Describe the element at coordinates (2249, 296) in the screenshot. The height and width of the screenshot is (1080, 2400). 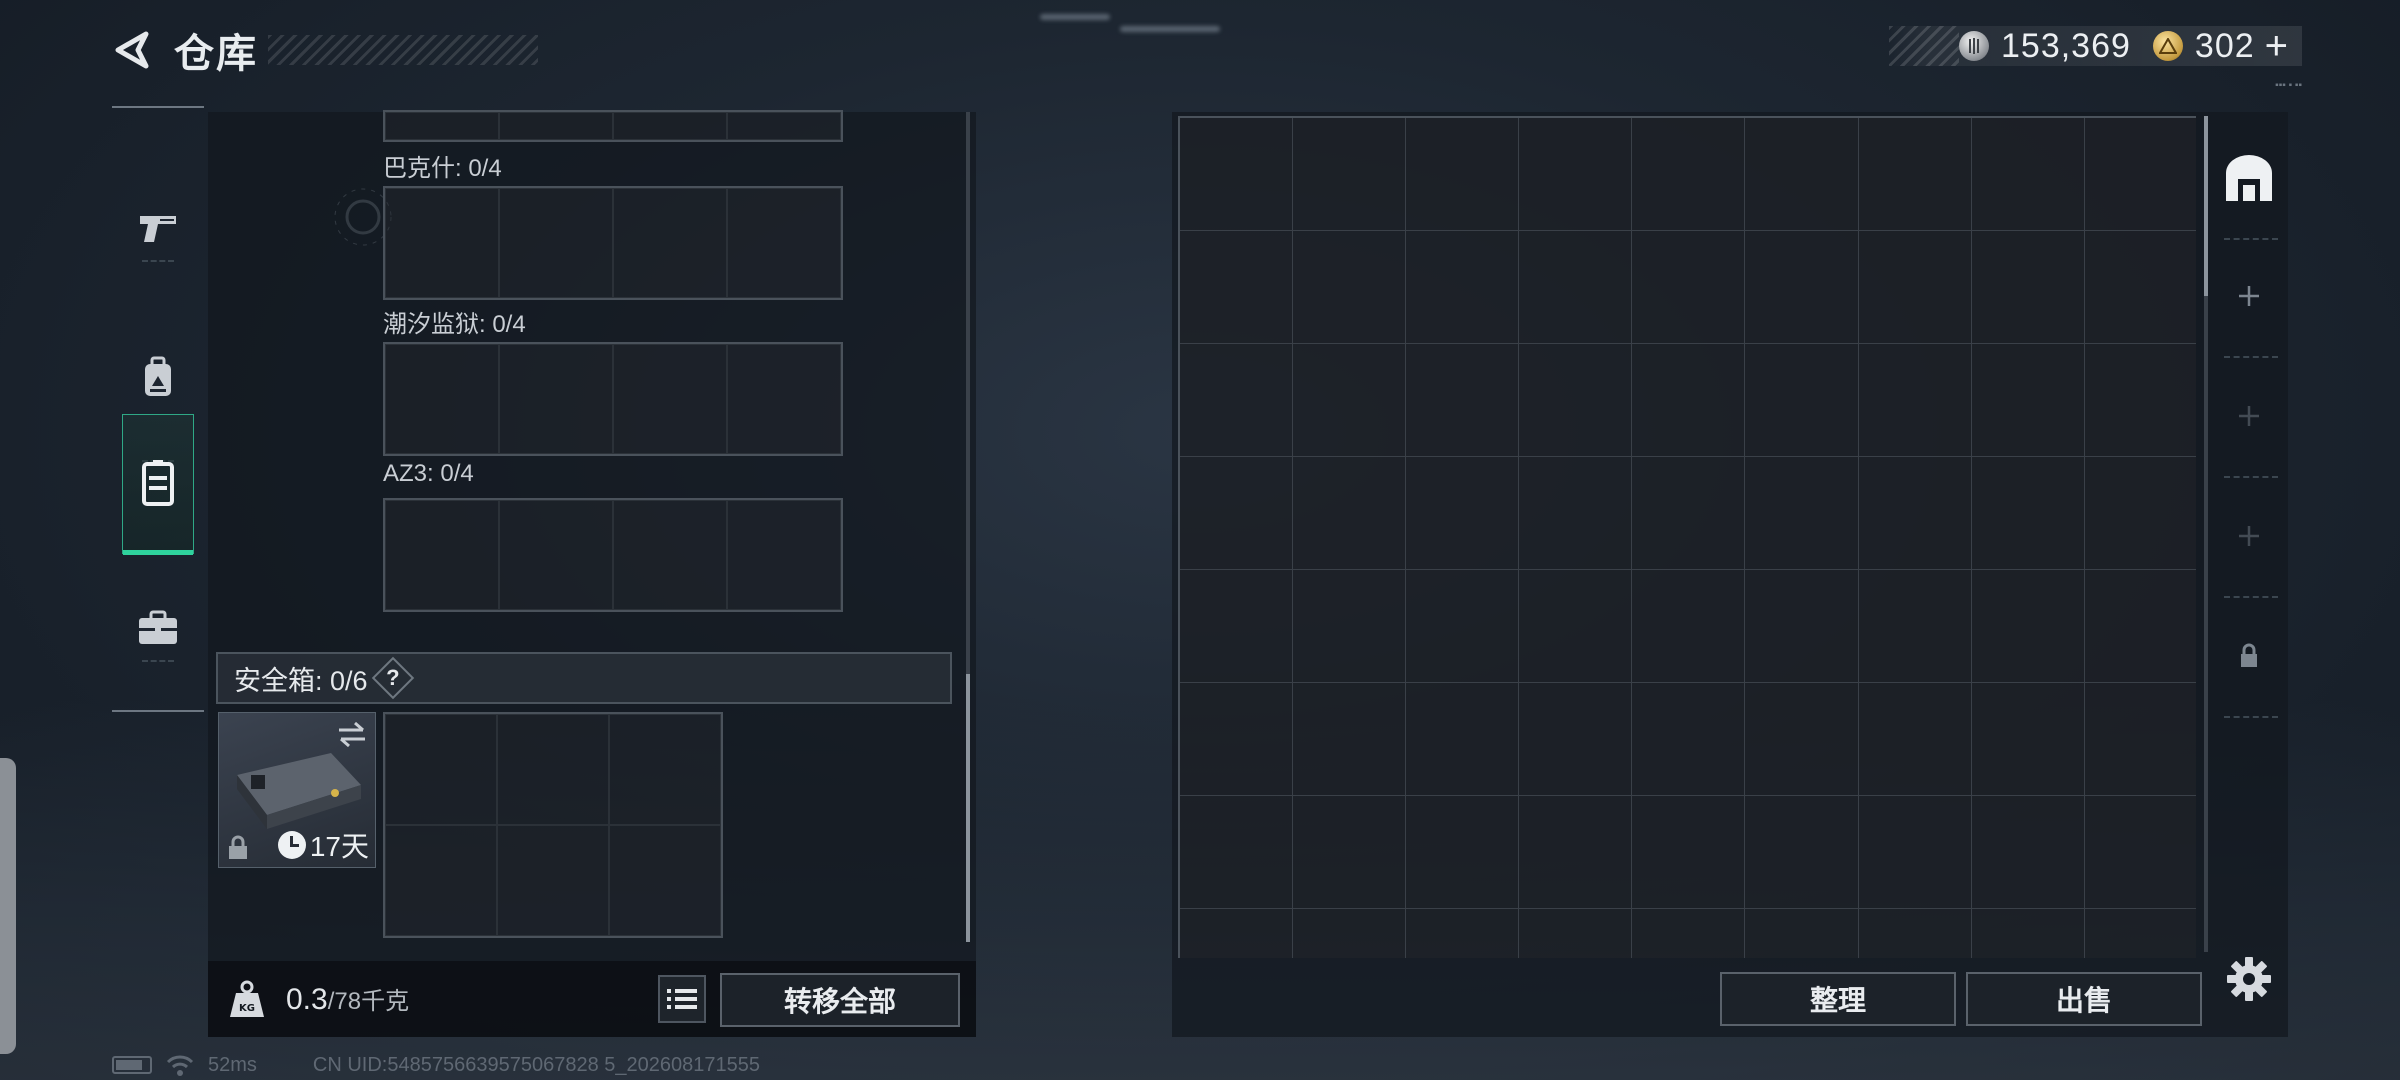
I see `stash-tab-add` at that location.